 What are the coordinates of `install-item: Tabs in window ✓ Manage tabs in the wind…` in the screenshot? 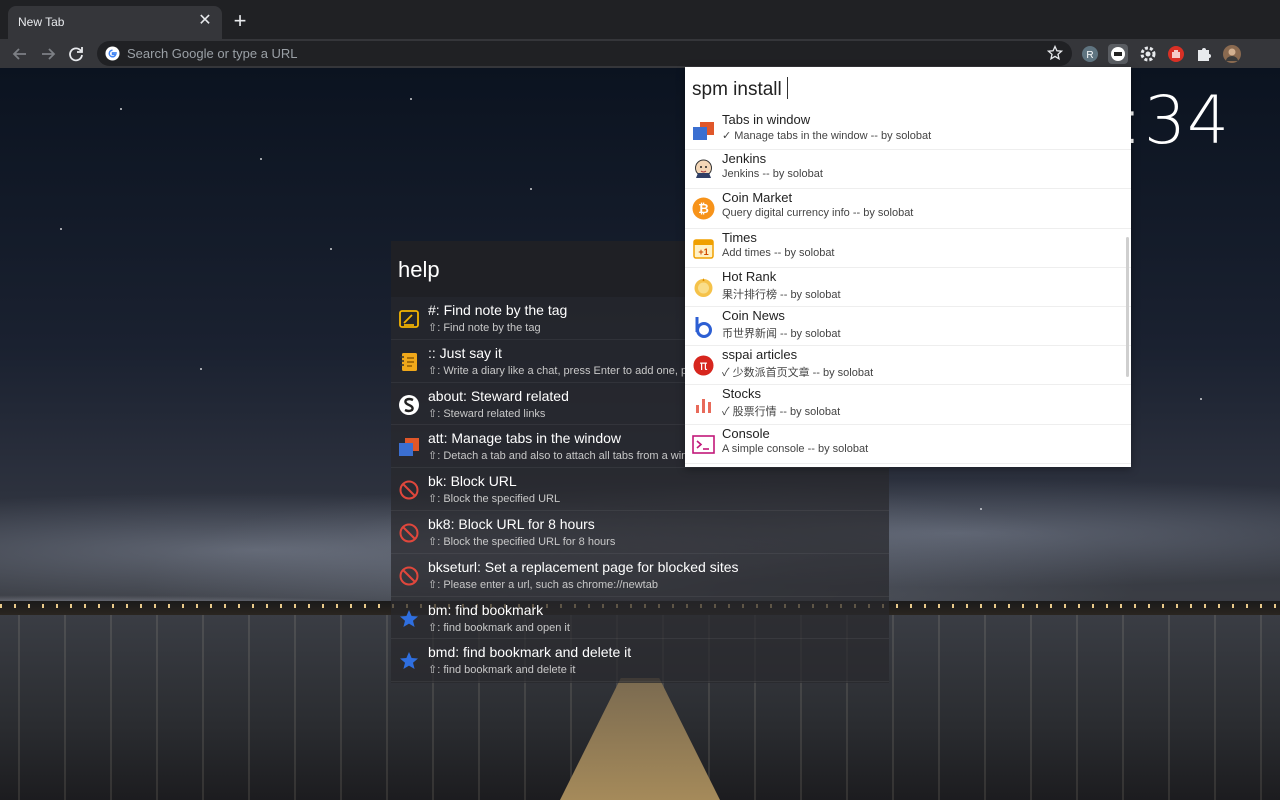 It's located at (908, 131).